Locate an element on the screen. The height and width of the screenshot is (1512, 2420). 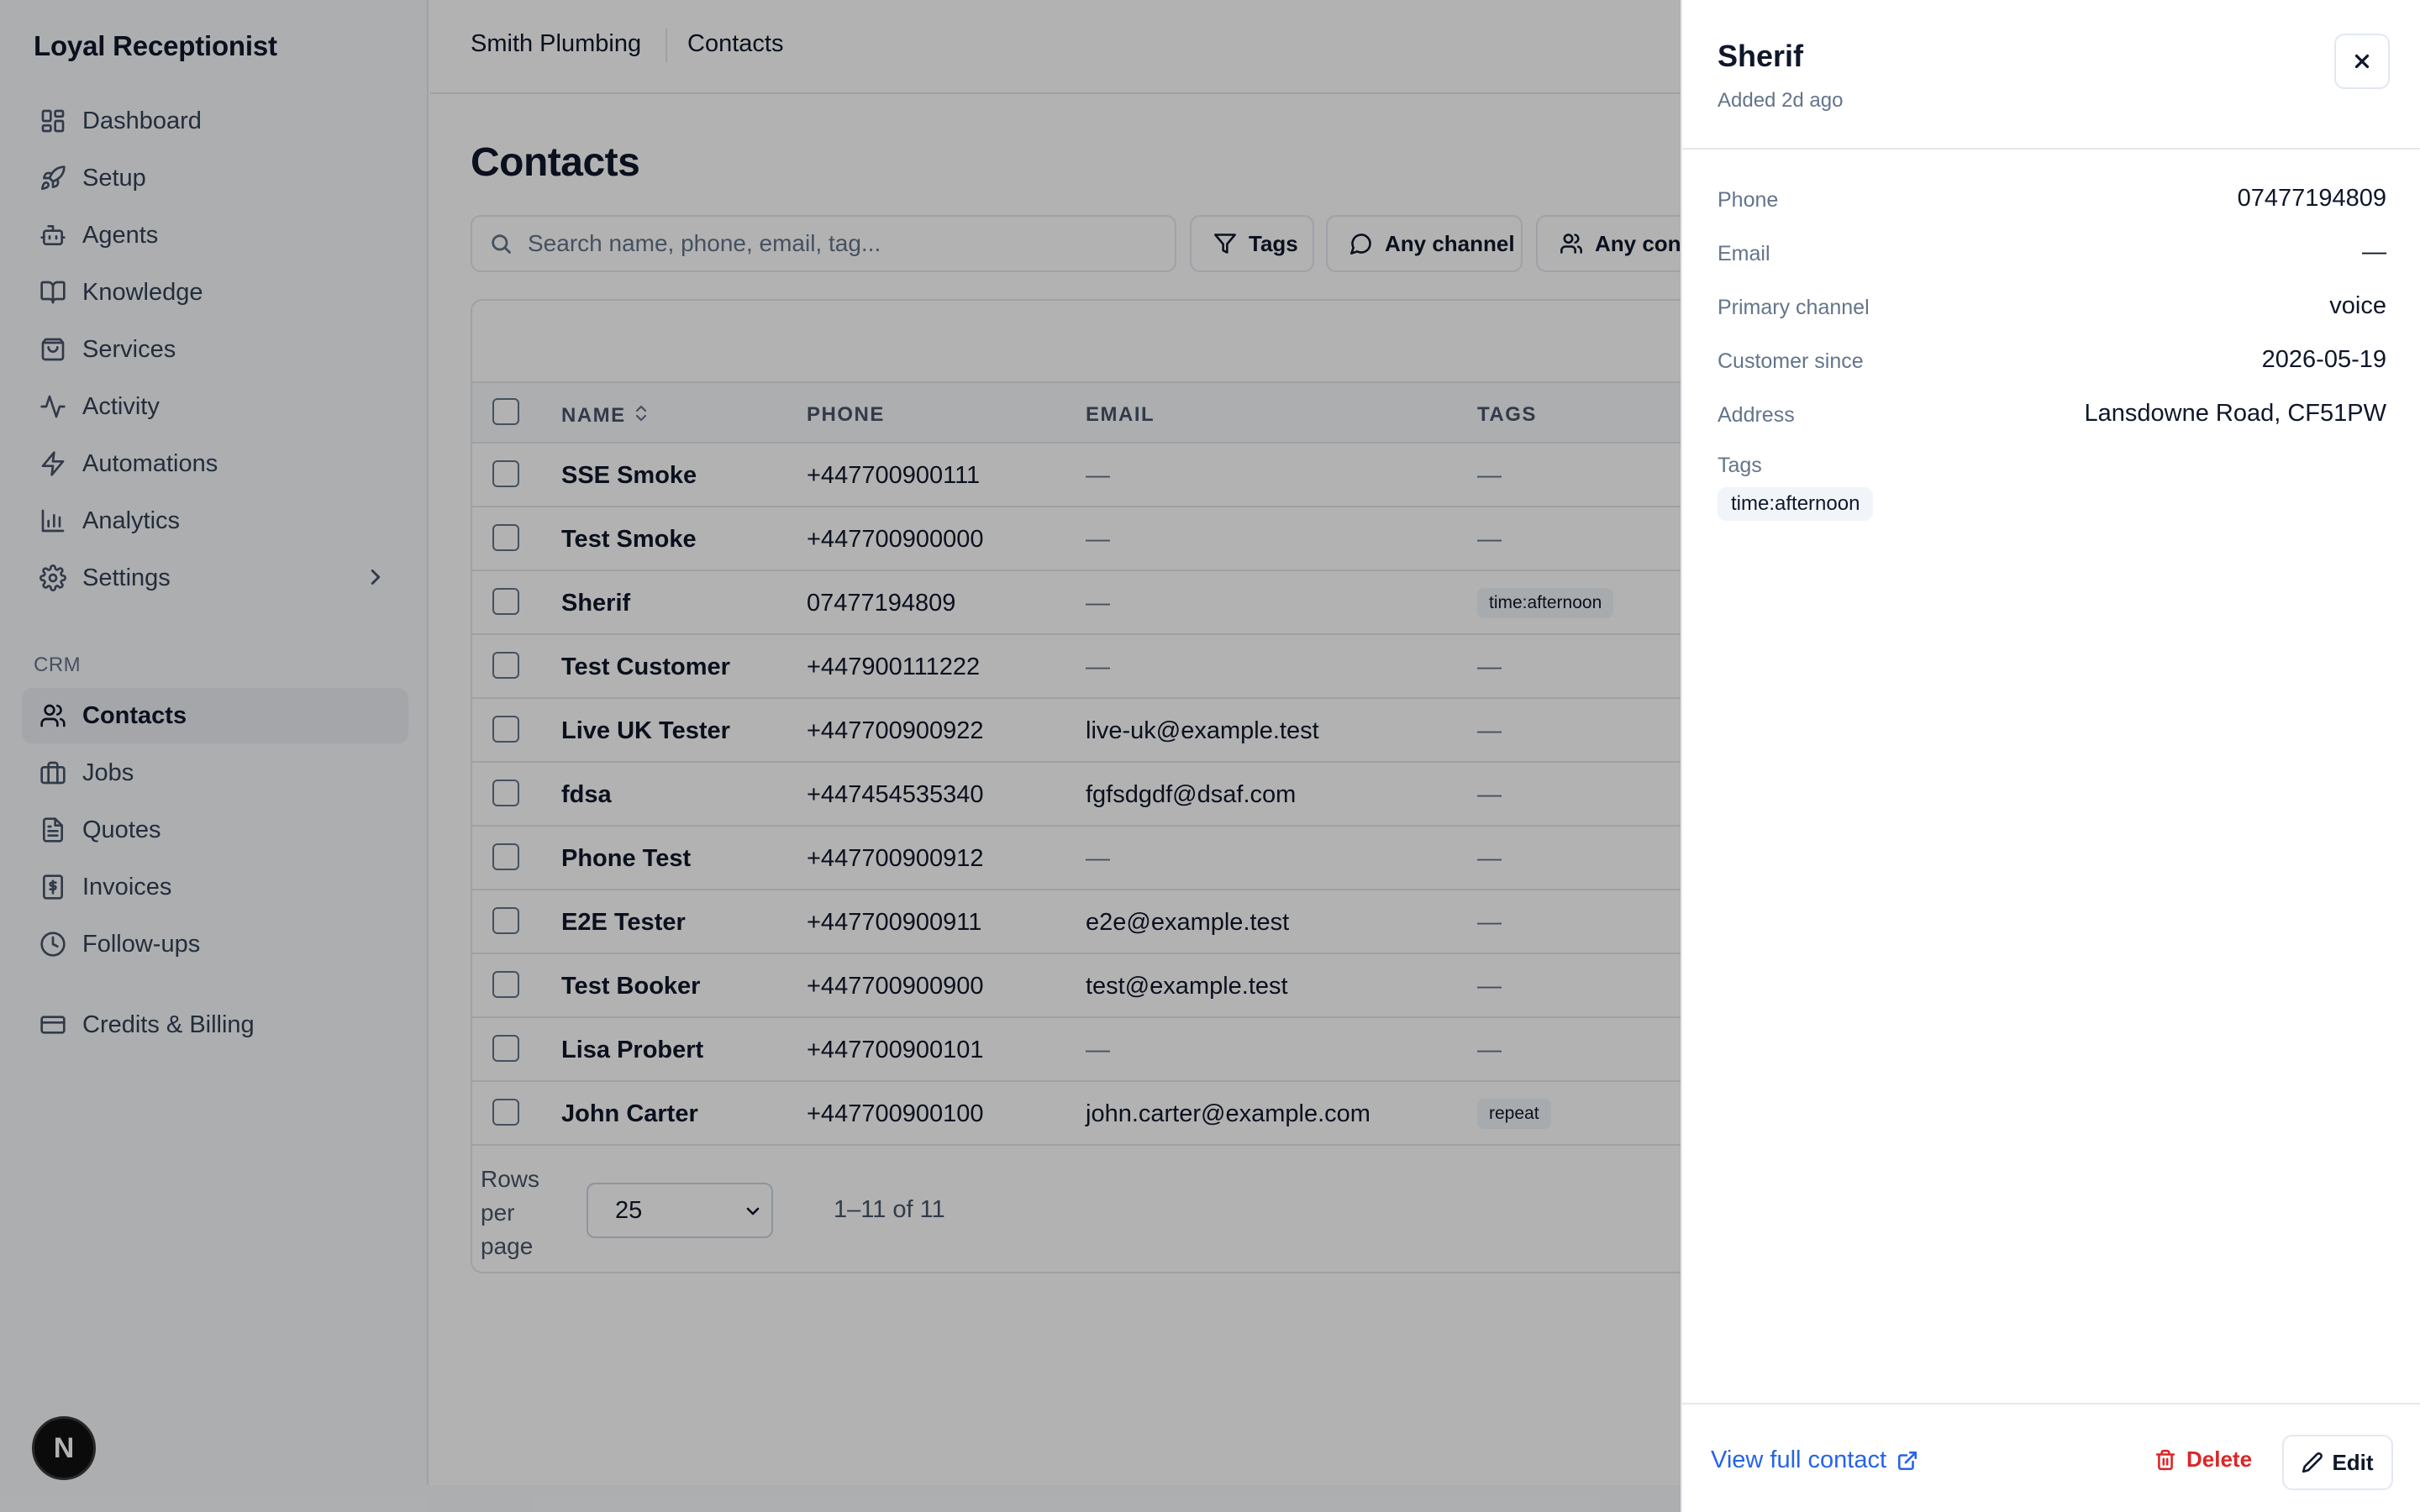
field-value-phone: 07477194809 is located at coordinates (2311, 198).